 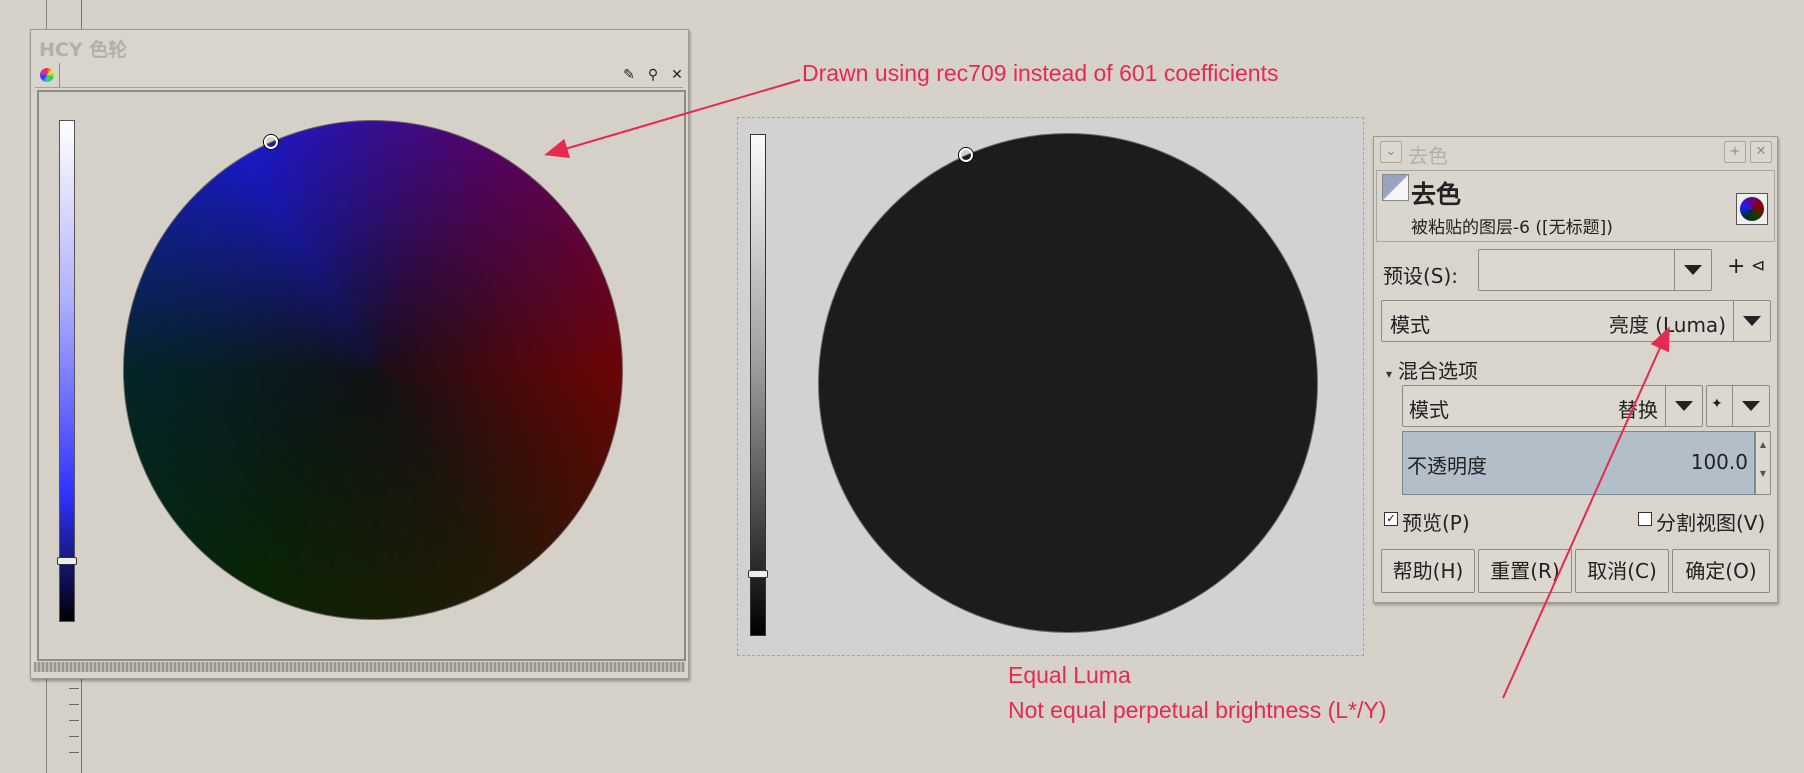 I want to click on composite-icon: ✦, so click(x=1717, y=404).